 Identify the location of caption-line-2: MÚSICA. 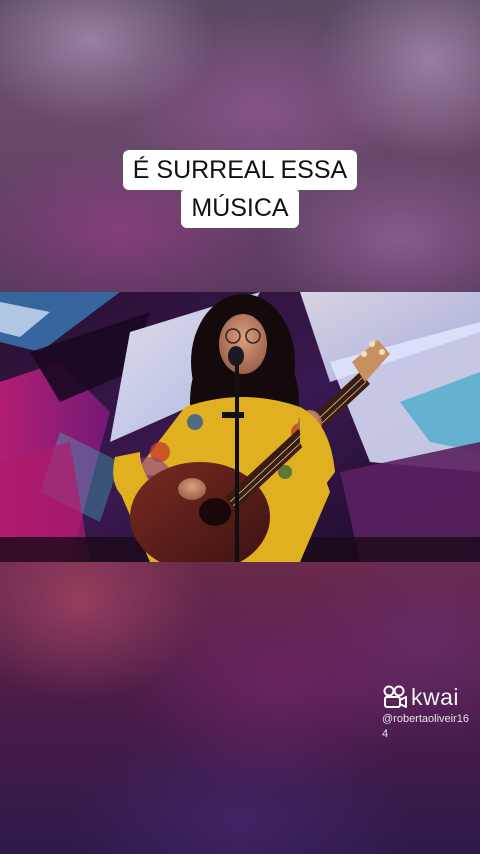
(240, 208).